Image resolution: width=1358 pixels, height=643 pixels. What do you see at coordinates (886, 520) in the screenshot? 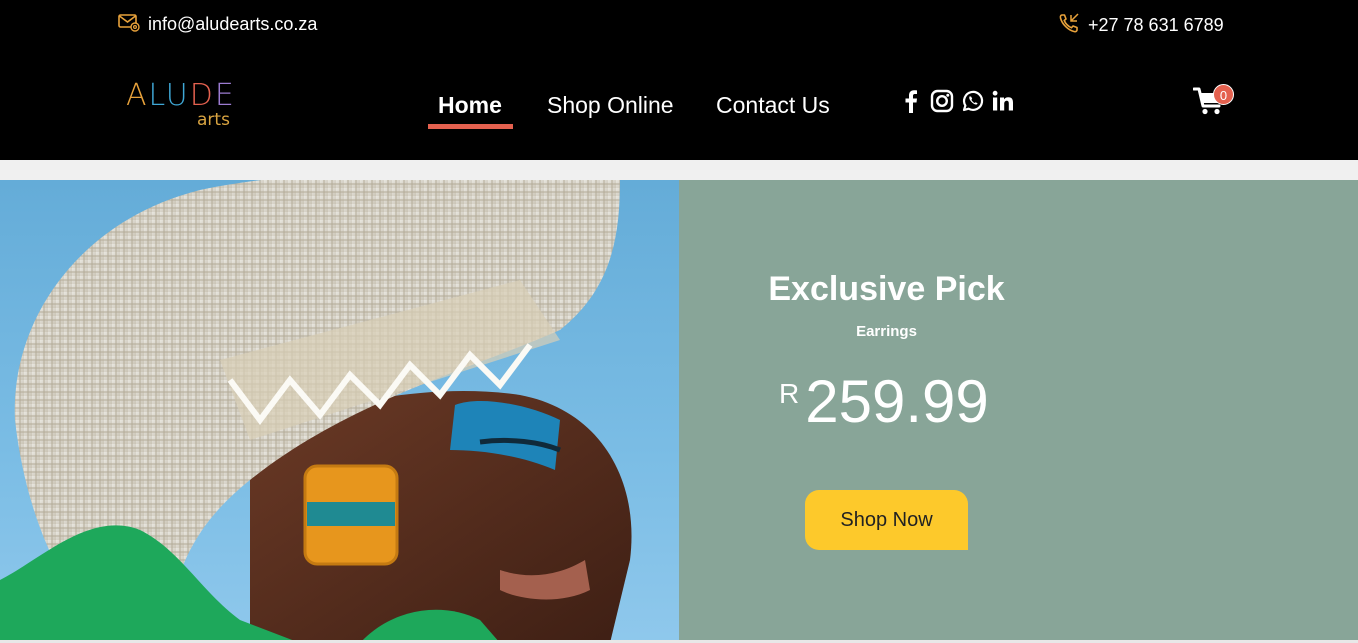
I see `shop-now-button: Shop Now` at bounding box center [886, 520].